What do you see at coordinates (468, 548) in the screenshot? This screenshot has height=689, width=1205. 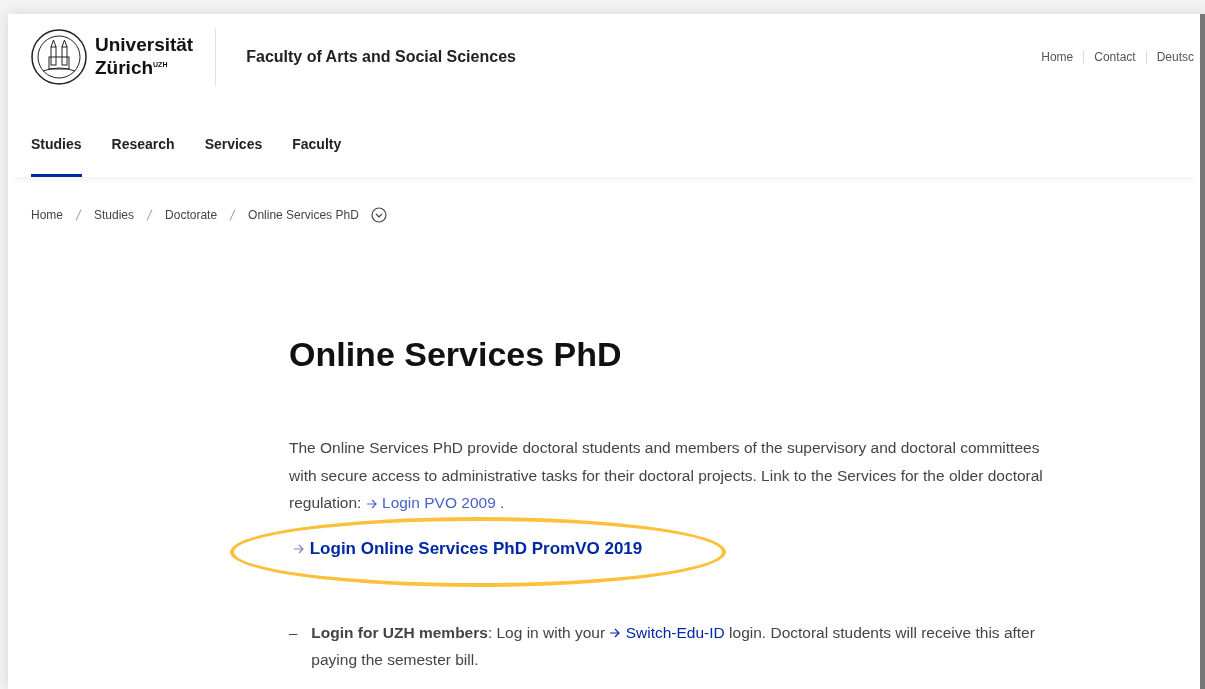 I see `login-promvo-link: Login Online Services PhD PromVO 2019` at bounding box center [468, 548].